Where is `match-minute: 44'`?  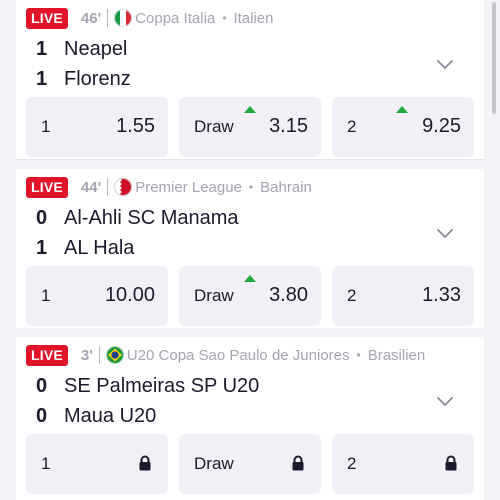 match-minute: 44' is located at coordinates (91, 187).